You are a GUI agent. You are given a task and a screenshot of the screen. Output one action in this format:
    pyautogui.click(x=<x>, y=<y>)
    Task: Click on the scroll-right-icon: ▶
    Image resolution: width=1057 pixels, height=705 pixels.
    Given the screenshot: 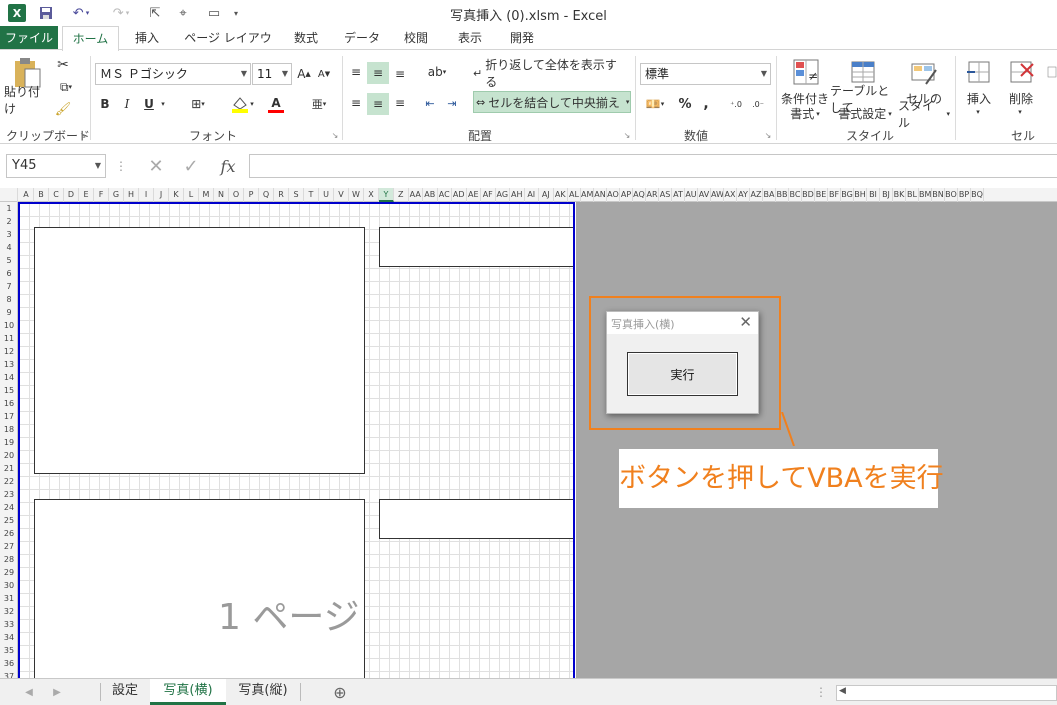 What is the action you would take?
    pyautogui.click(x=57, y=692)
    